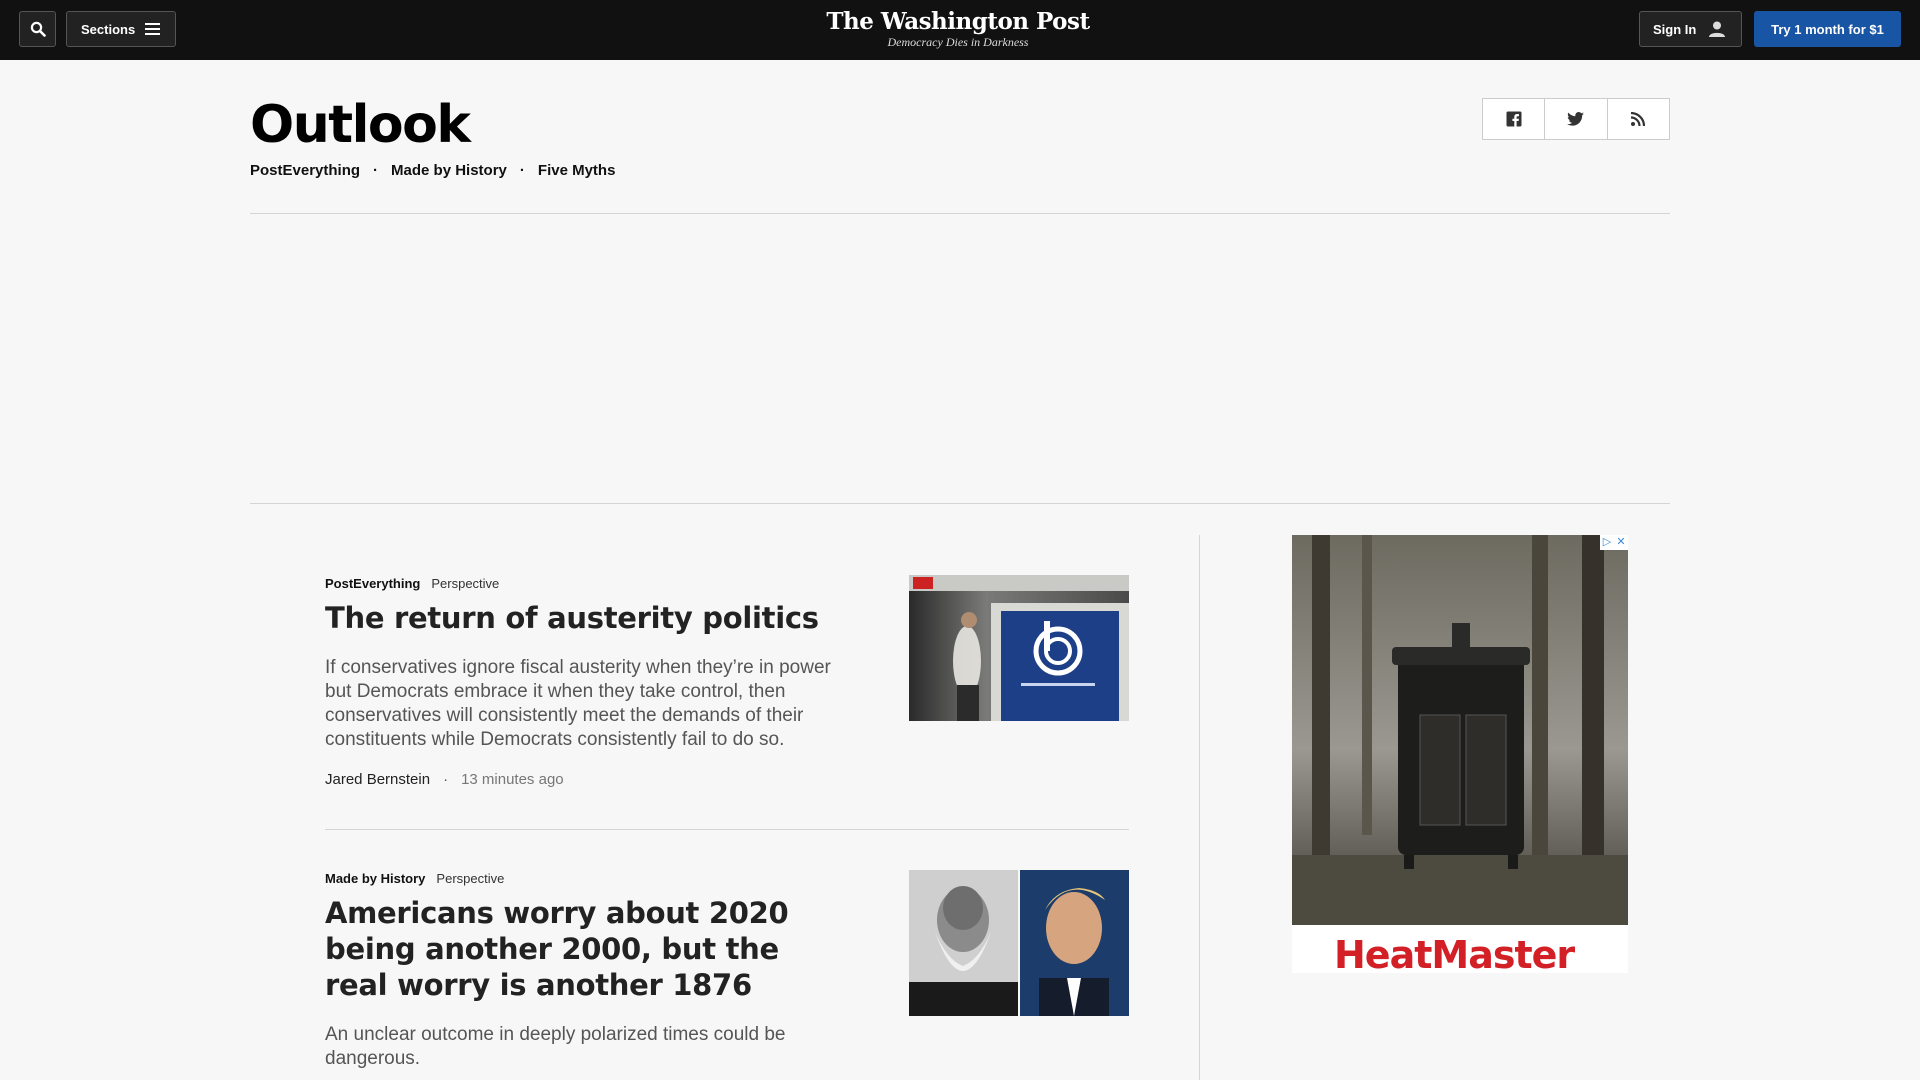 The image size is (1920, 1080). Describe the element at coordinates (1621, 542) in the screenshot. I see `ad-close-icon: ✕` at that location.